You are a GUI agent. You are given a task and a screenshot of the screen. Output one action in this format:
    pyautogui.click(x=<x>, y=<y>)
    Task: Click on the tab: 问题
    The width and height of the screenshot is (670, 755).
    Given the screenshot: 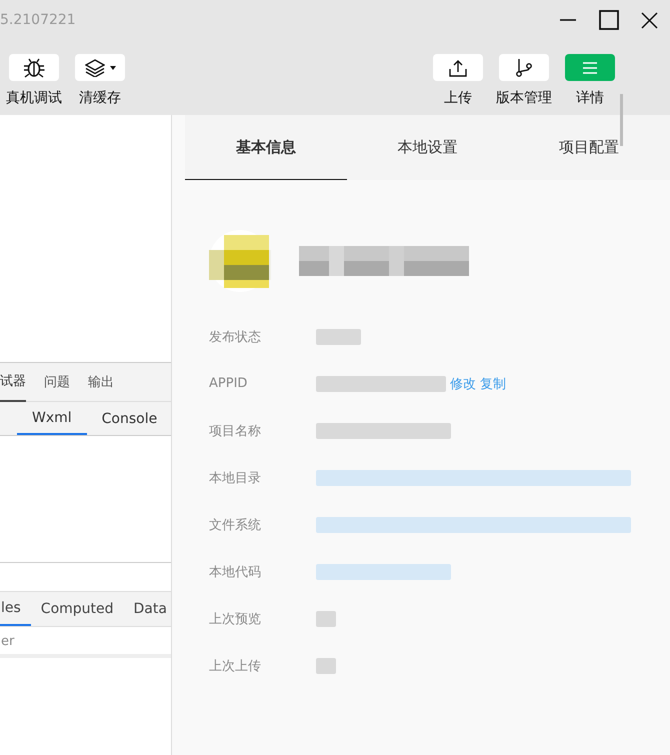 What is the action you would take?
    pyautogui.click(x=57, y=382)
    